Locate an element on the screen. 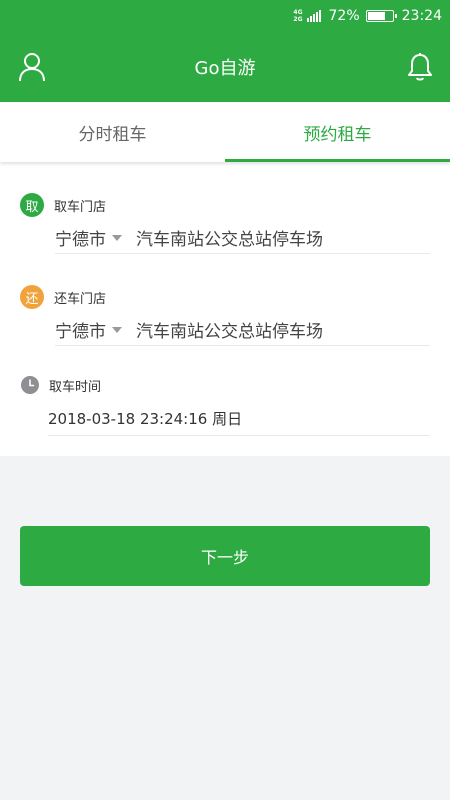 The image size is (450, 800). return-store-field: 还 还车门店 宁德市 汽车南站公交总站停车场 is located at coordinates (225, 315).